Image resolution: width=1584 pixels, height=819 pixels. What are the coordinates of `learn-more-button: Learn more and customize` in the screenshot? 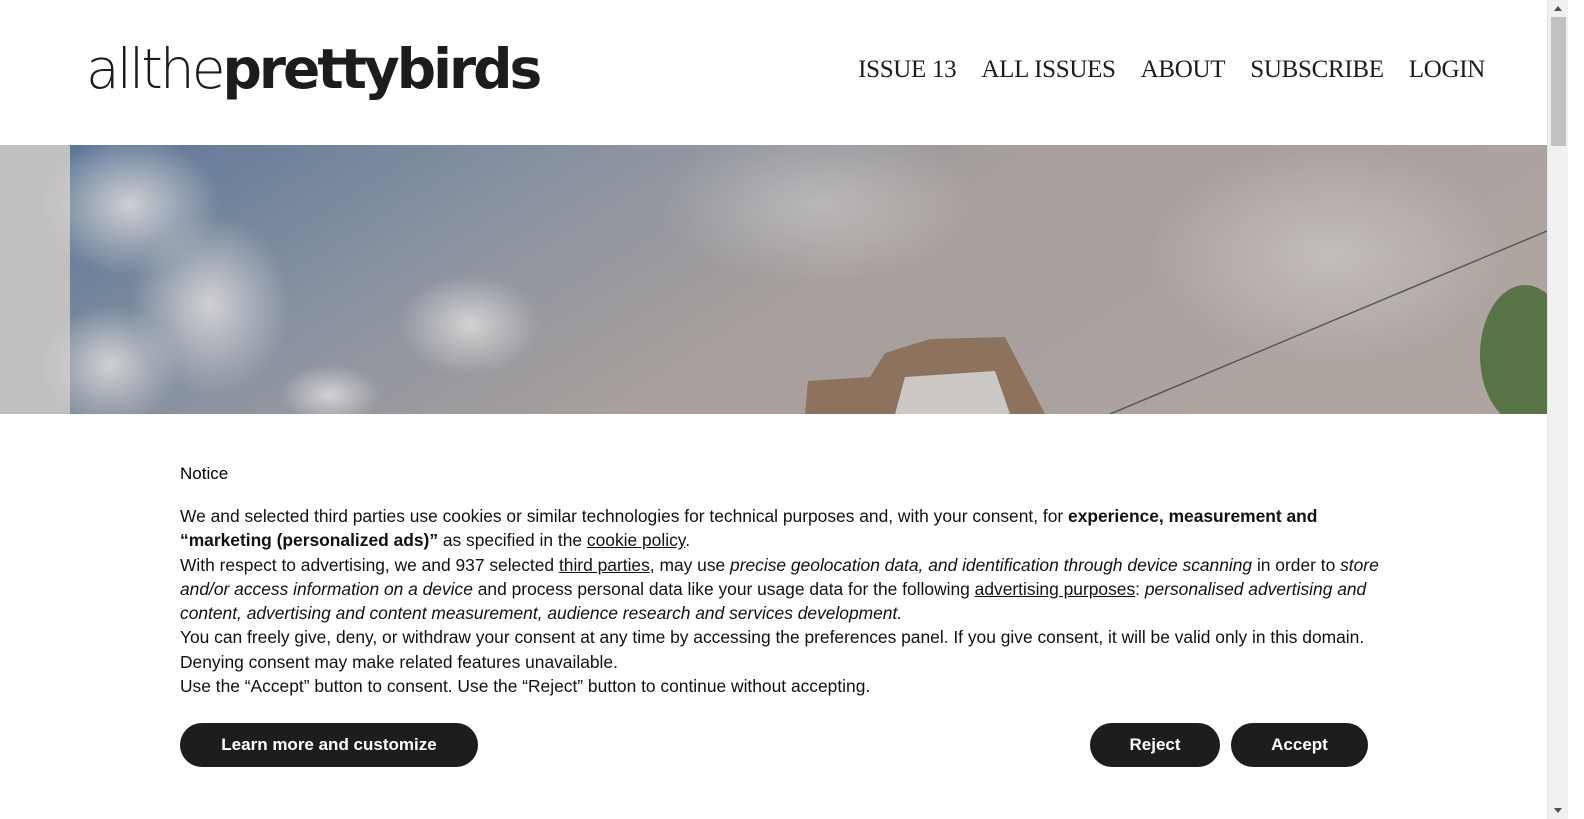 It's located at (329, 745).